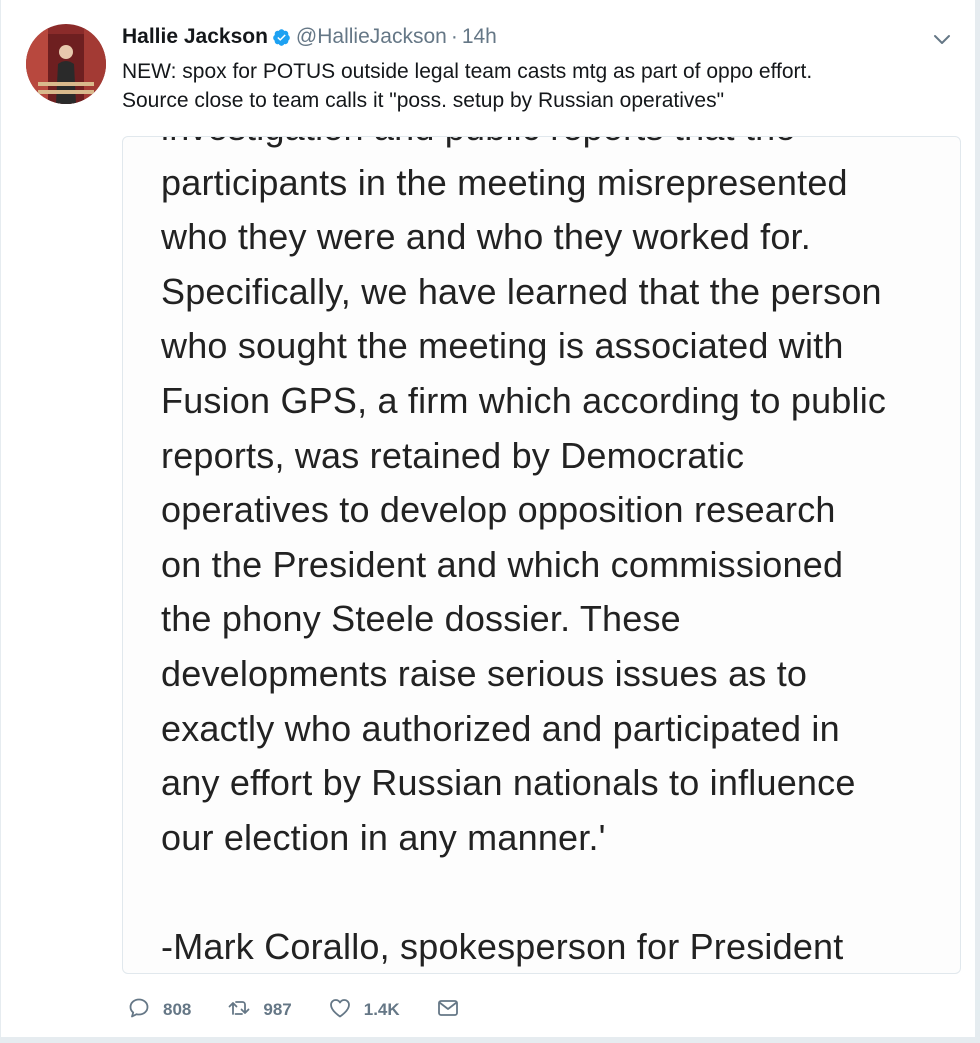 This screenshot has height=1043, width=980. What do you see at coordinates (340, 1010) in the screenshot?
I see `heart-icon` at bounding box center [340, 1010].